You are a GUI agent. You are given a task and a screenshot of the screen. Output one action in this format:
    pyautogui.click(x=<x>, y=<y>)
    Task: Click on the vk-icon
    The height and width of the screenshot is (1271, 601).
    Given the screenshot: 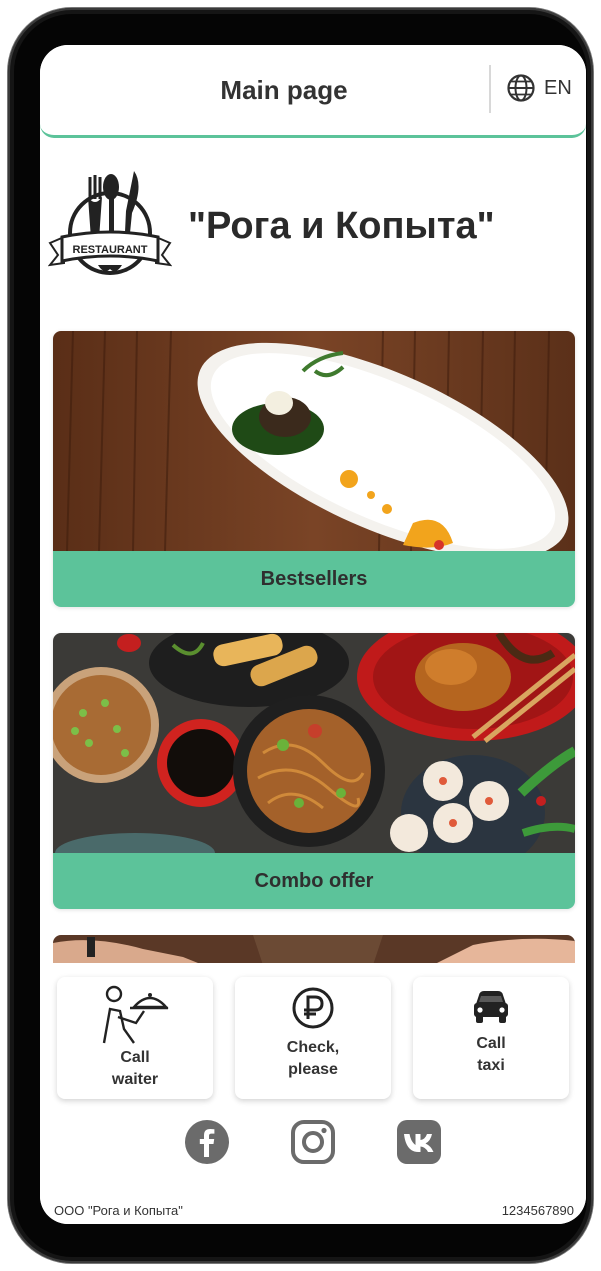 What is the action you would take?
    pyautogui.click(x=419, y=1142)
    